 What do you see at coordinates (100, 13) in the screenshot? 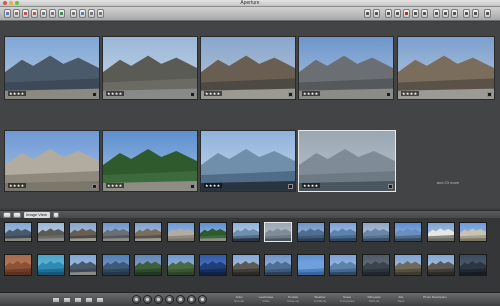
I see `full-screen-button` at bounding box center [100, 13].